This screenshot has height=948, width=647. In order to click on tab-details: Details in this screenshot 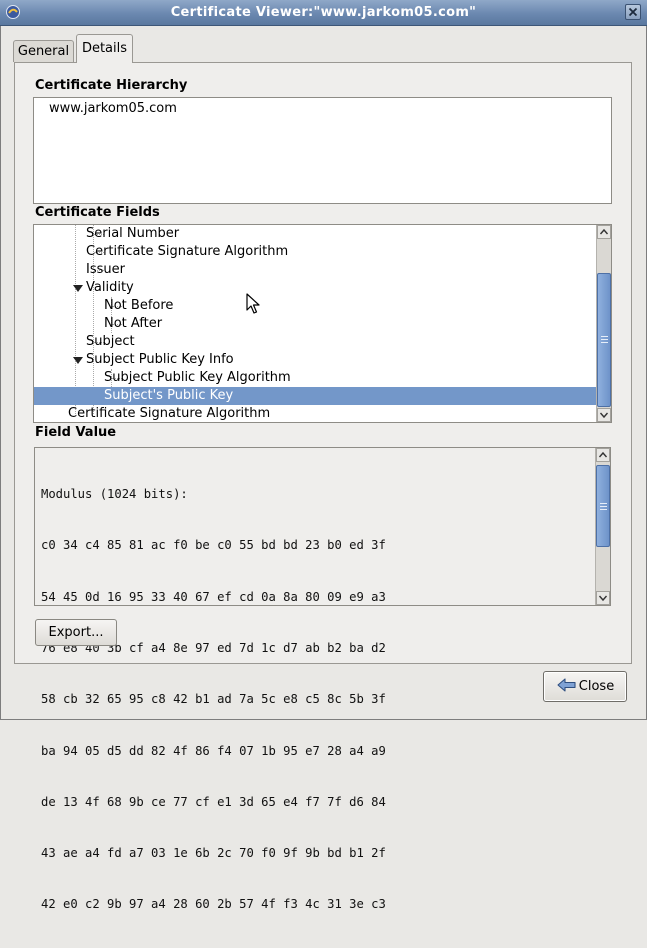, I will do `click(104, 48)`.